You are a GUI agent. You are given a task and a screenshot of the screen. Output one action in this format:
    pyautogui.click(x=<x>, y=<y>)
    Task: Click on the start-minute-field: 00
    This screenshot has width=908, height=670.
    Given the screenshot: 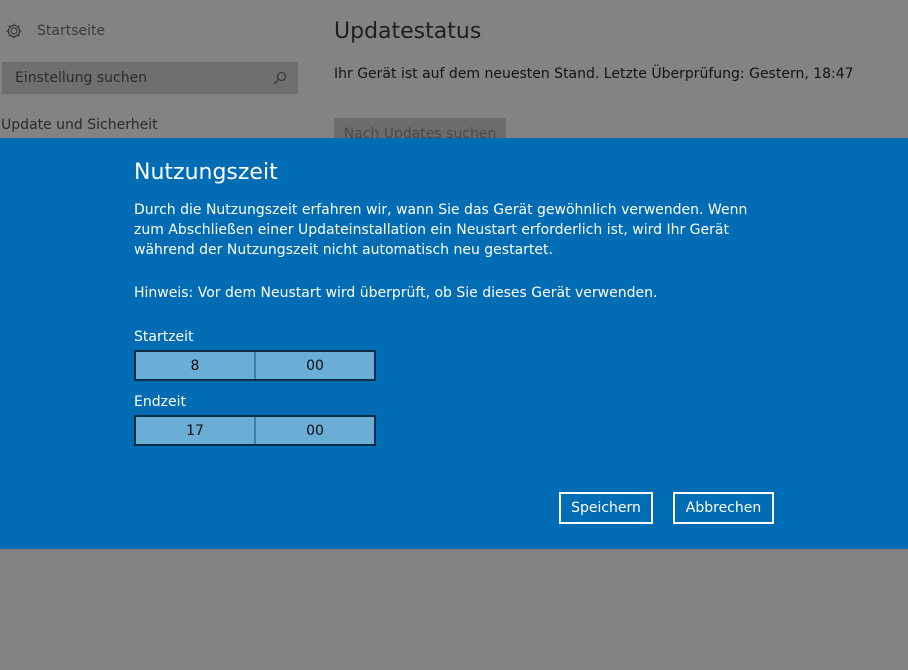 What is the action you would take?
    pyautogui.click(x=314, y=365)
    